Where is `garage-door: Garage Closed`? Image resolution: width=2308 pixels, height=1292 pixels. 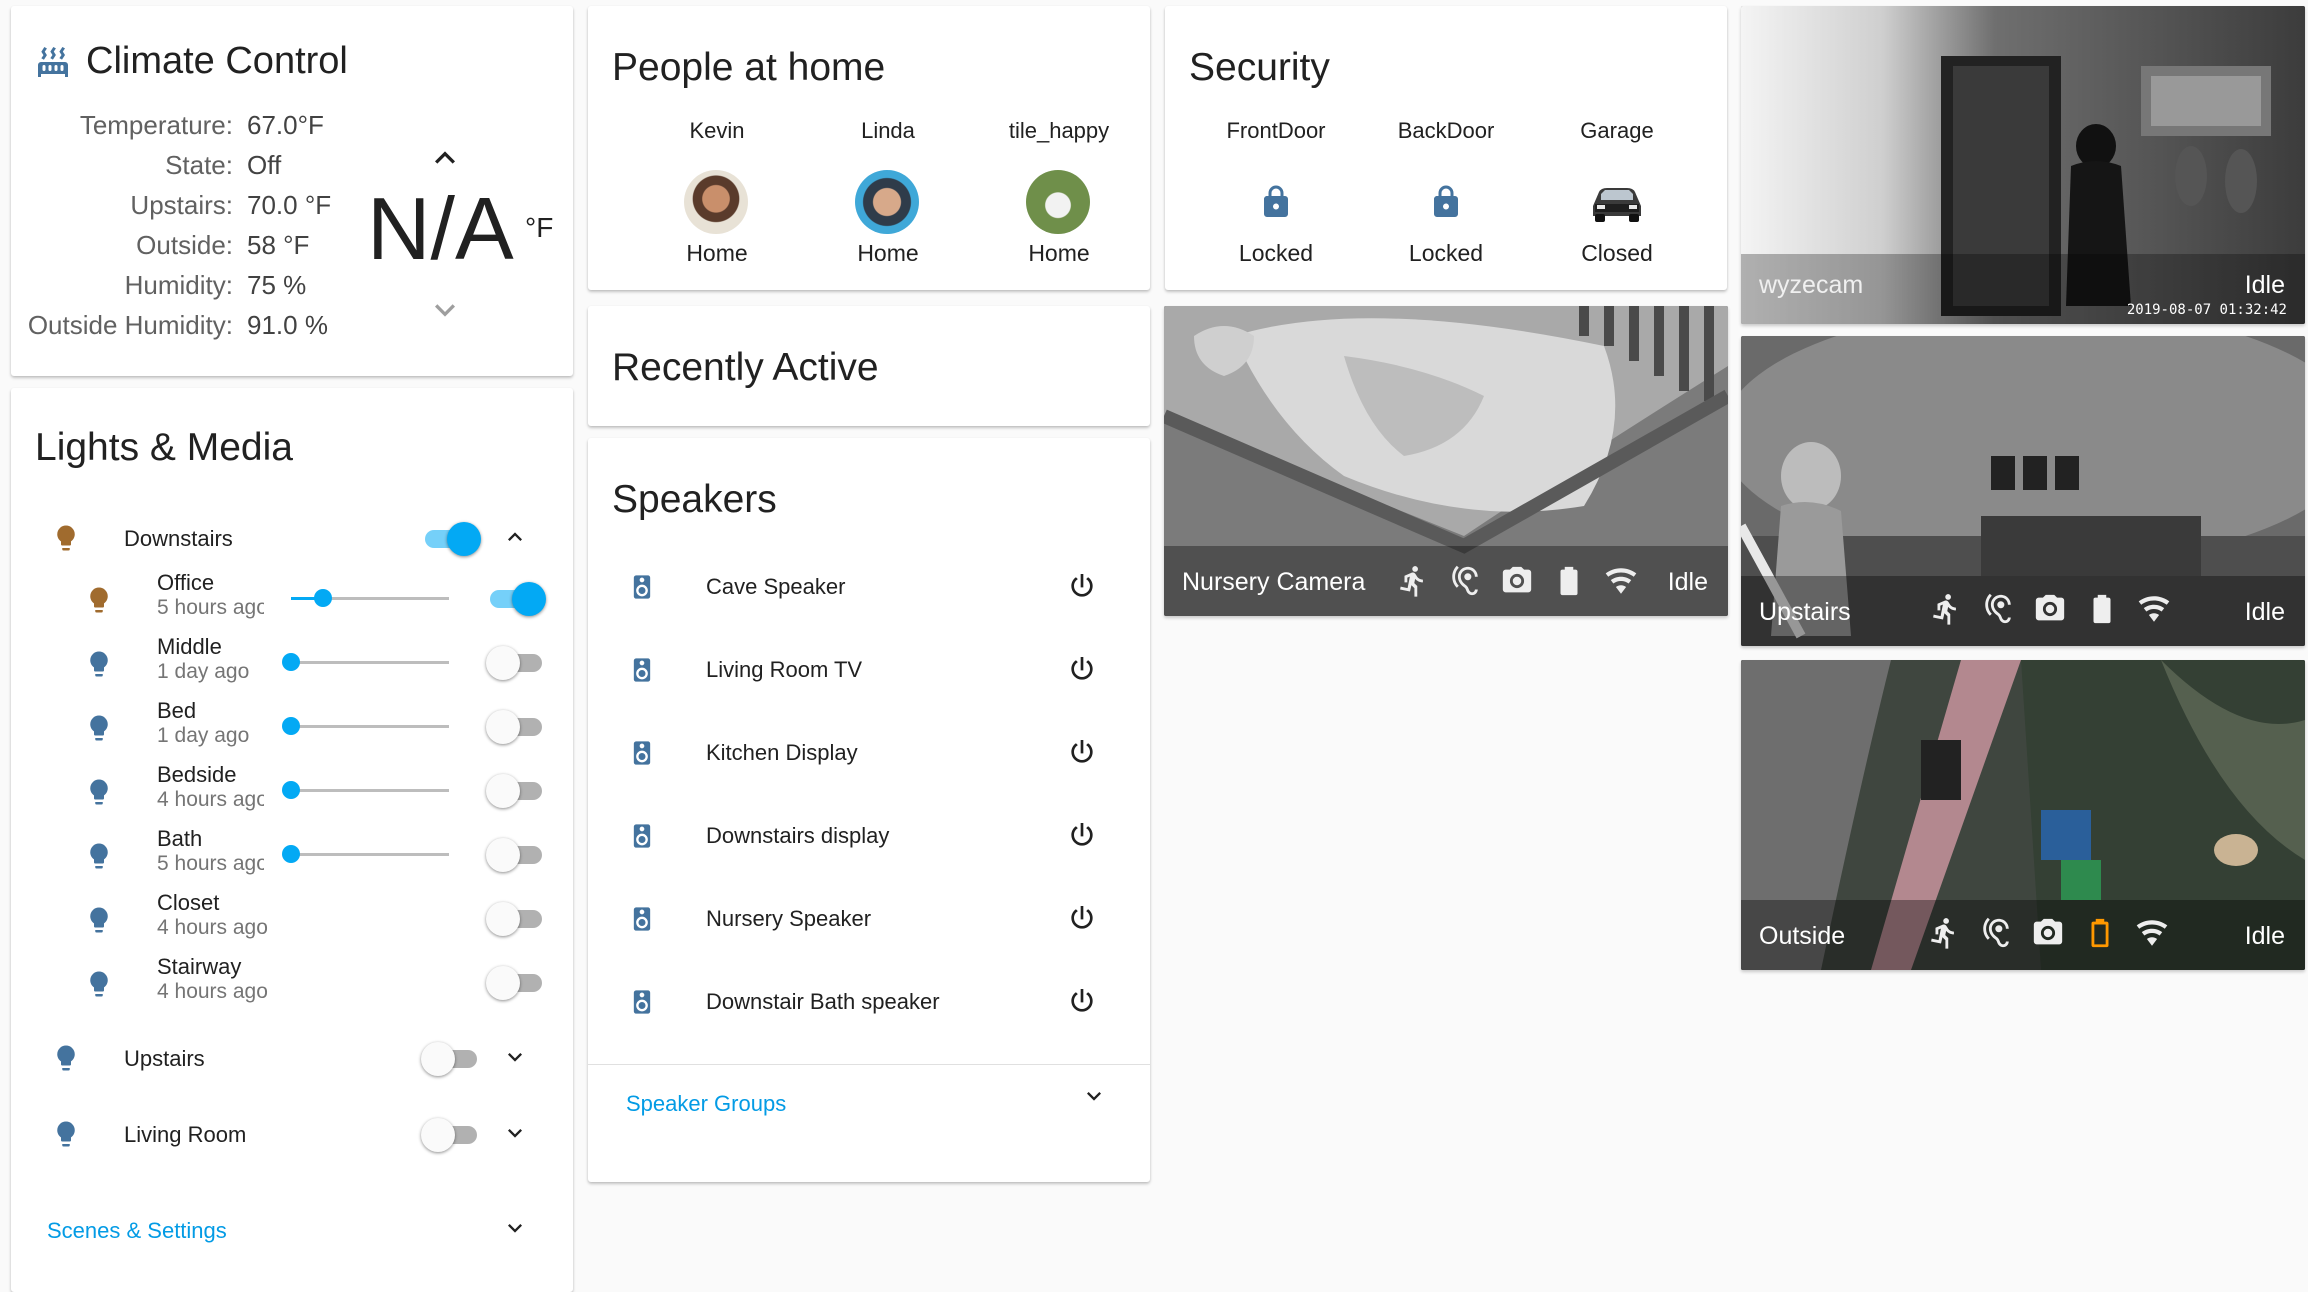
garage-door: Garage Closed is located at coordinates (1617, 198).